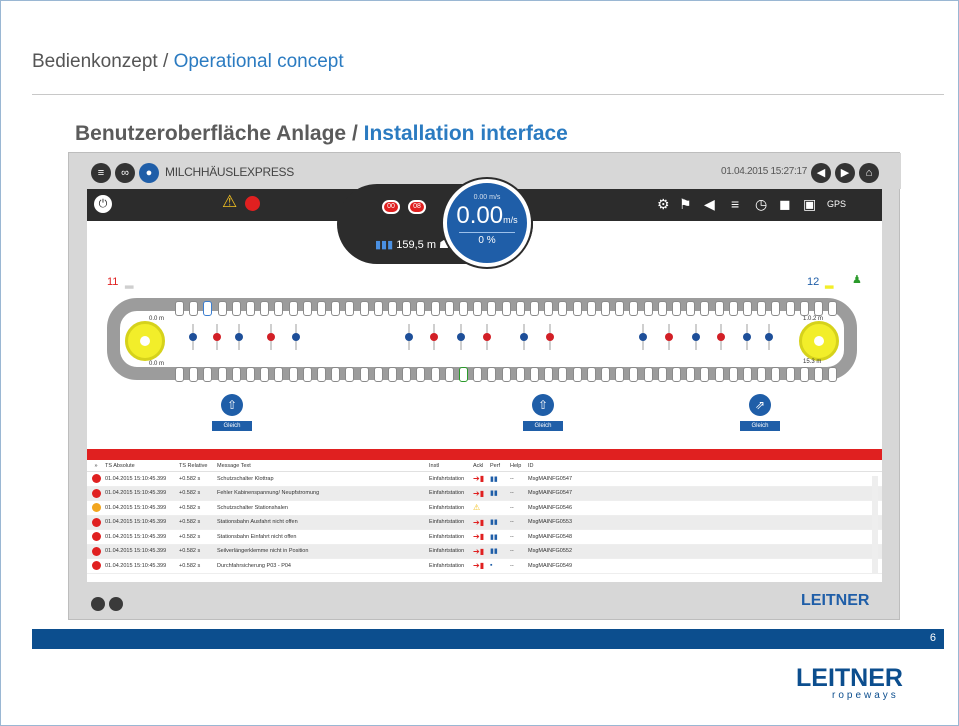  What do you see at coordinates (618, 466) in the screenshot?
I see `col-id: ID` at bounding box center [618, 466].